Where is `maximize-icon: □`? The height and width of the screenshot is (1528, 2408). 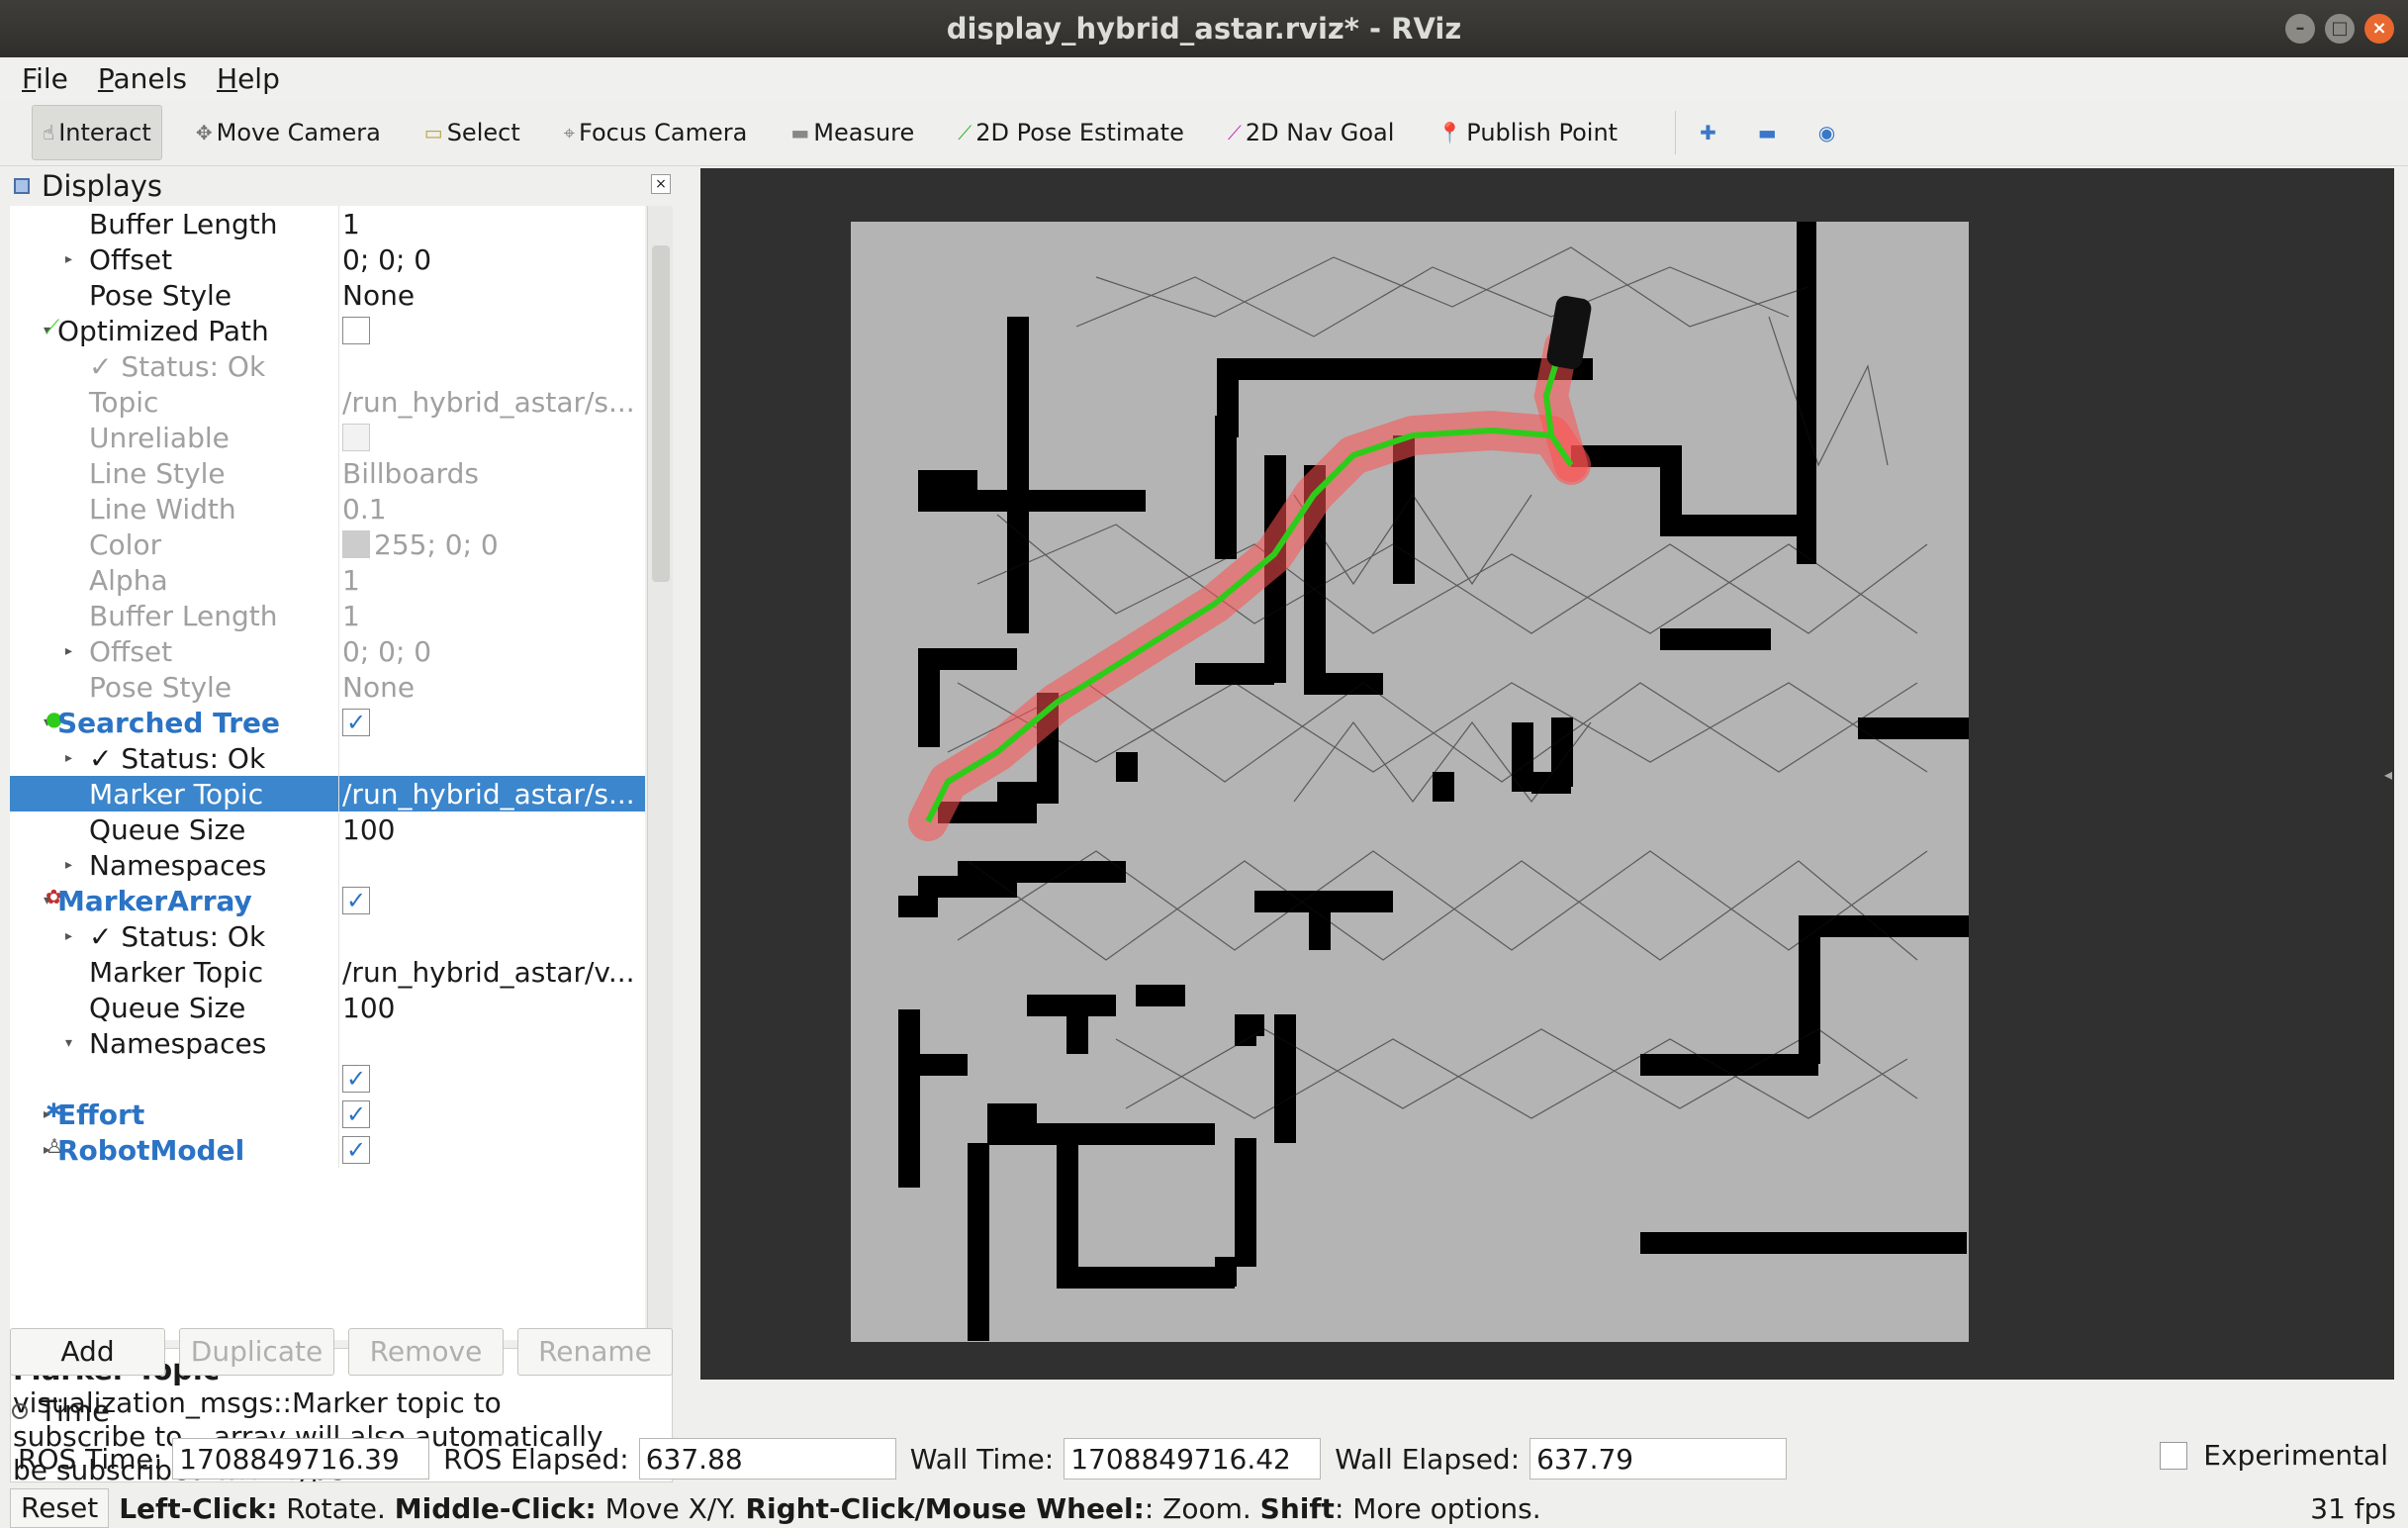
maximize-icon: □ is located at coordinates (2340, 29).